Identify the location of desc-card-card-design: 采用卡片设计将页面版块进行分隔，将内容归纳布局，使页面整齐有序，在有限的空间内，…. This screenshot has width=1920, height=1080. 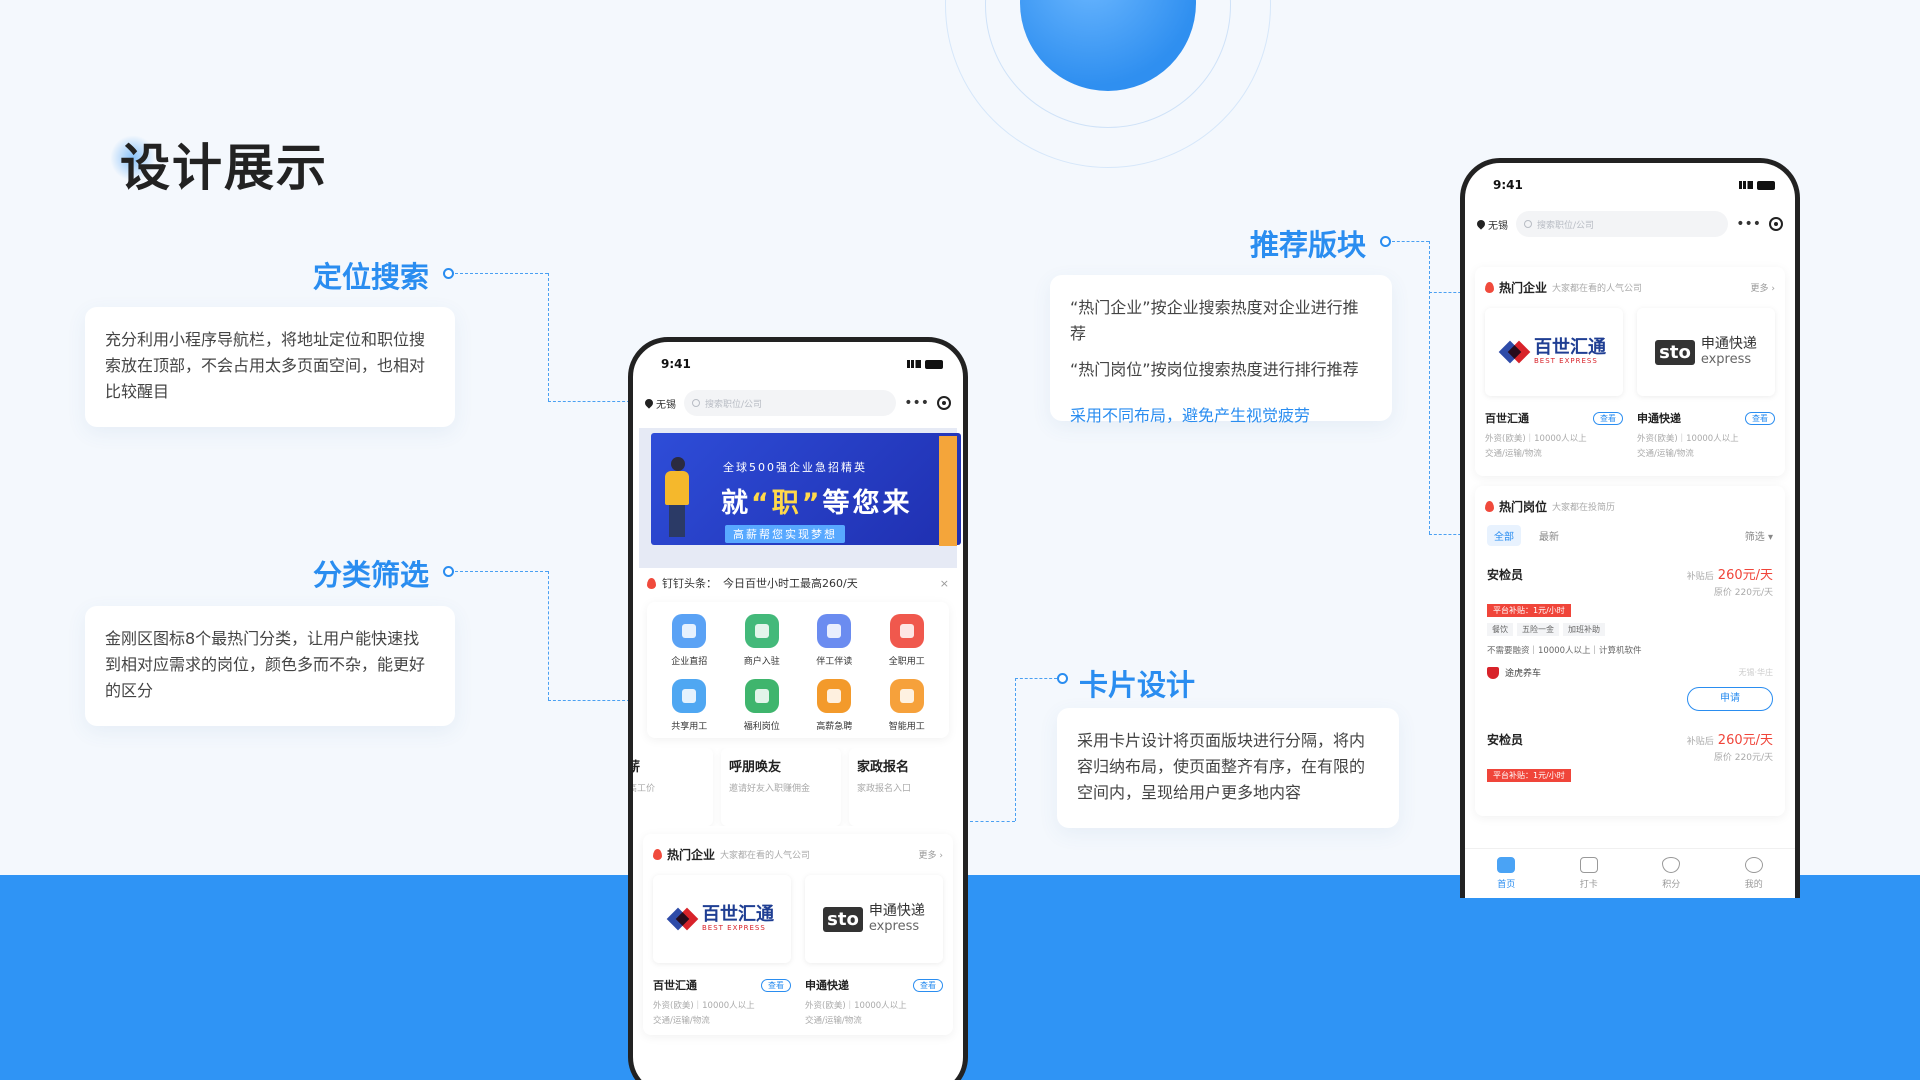
(1228, 768).